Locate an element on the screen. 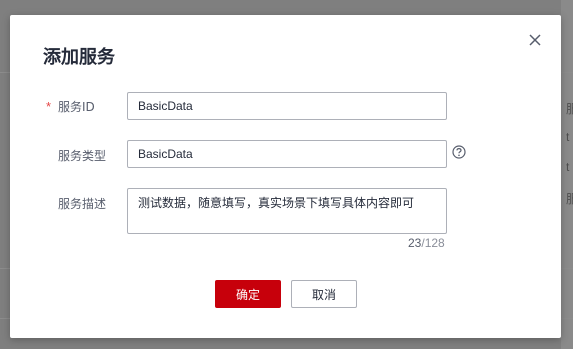 This screenshot has width=573, height=349. dialog-title: 添加服务 is located at coordinates (79, 57).